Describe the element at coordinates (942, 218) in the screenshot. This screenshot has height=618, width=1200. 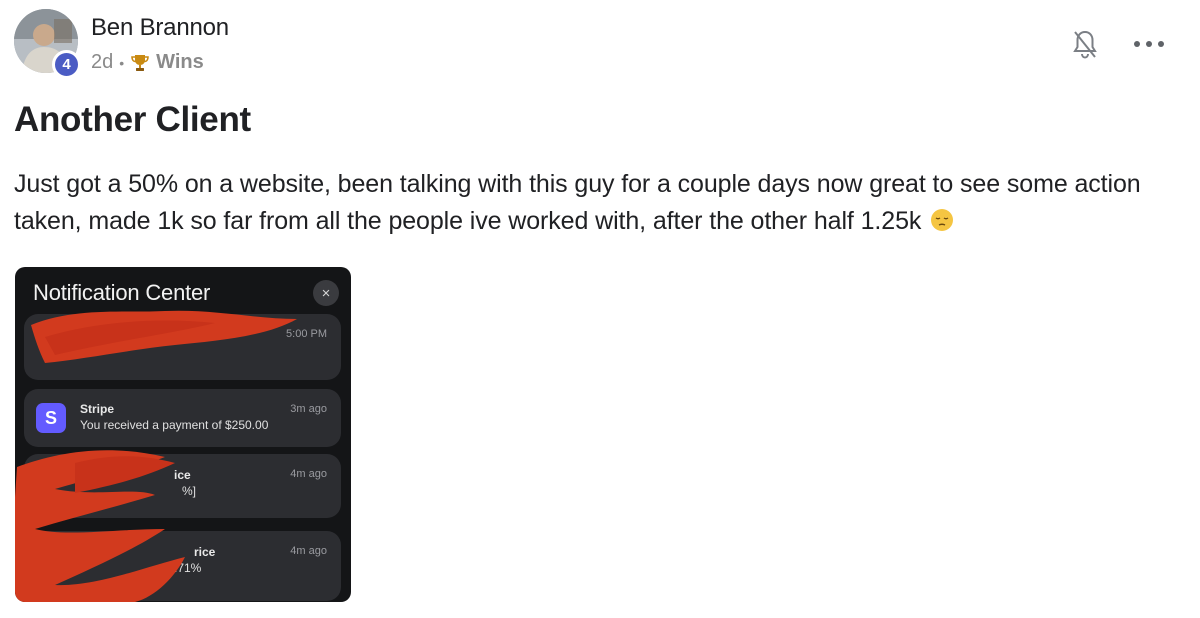
I see `pensive-face-emoji` at that location.